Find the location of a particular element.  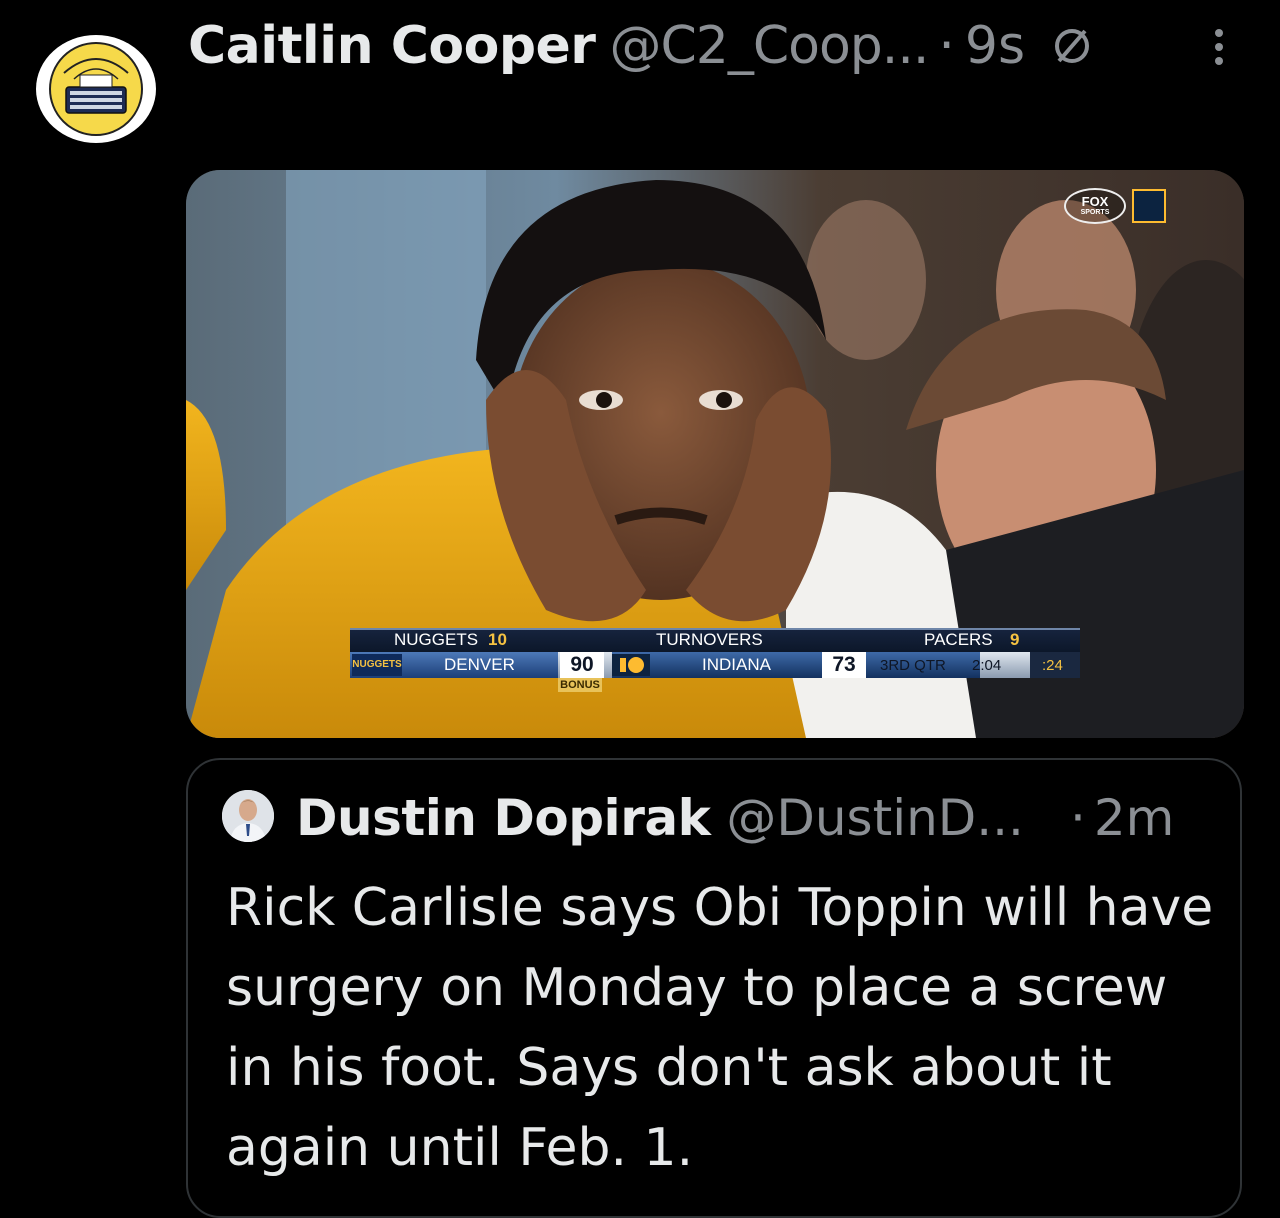

away-turnovers: 10 is located at coordinates (497, 639).